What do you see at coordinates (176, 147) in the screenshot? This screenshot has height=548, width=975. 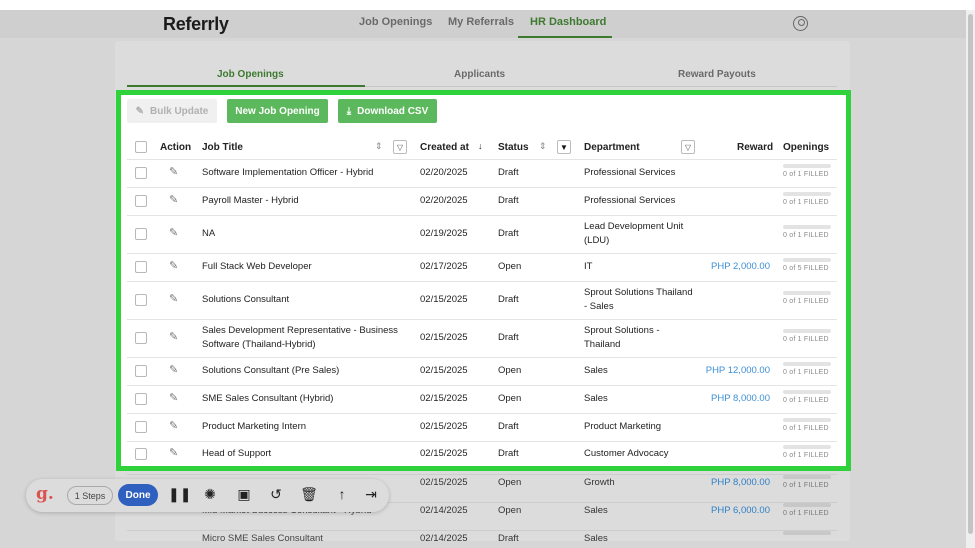 I see `column-header-action: Action` at bounding box center [176, 147].